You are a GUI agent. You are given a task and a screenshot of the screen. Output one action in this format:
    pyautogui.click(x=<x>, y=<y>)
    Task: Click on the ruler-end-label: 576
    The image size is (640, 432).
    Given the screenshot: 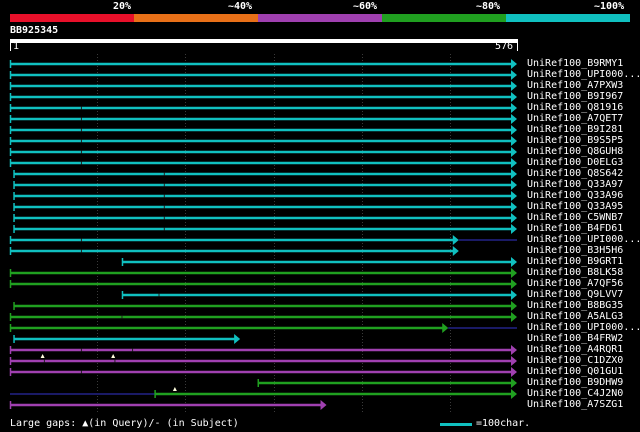 What is the action you would take?
    pyautogui.click(x=504, y=46)
    